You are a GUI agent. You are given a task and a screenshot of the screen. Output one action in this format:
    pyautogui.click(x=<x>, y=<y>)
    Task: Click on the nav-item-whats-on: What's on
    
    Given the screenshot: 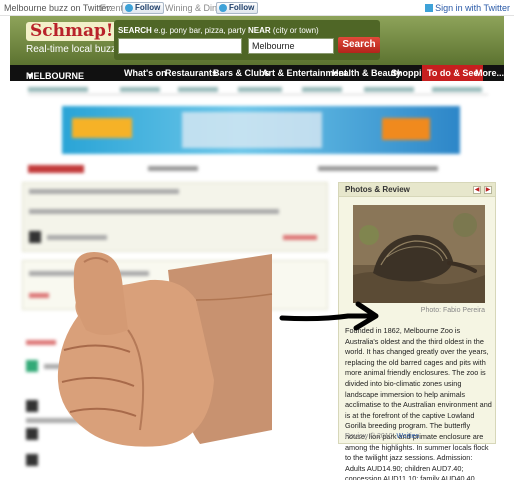 What is the action you would take?
    pyautogui.click(x=145, y=73)
    